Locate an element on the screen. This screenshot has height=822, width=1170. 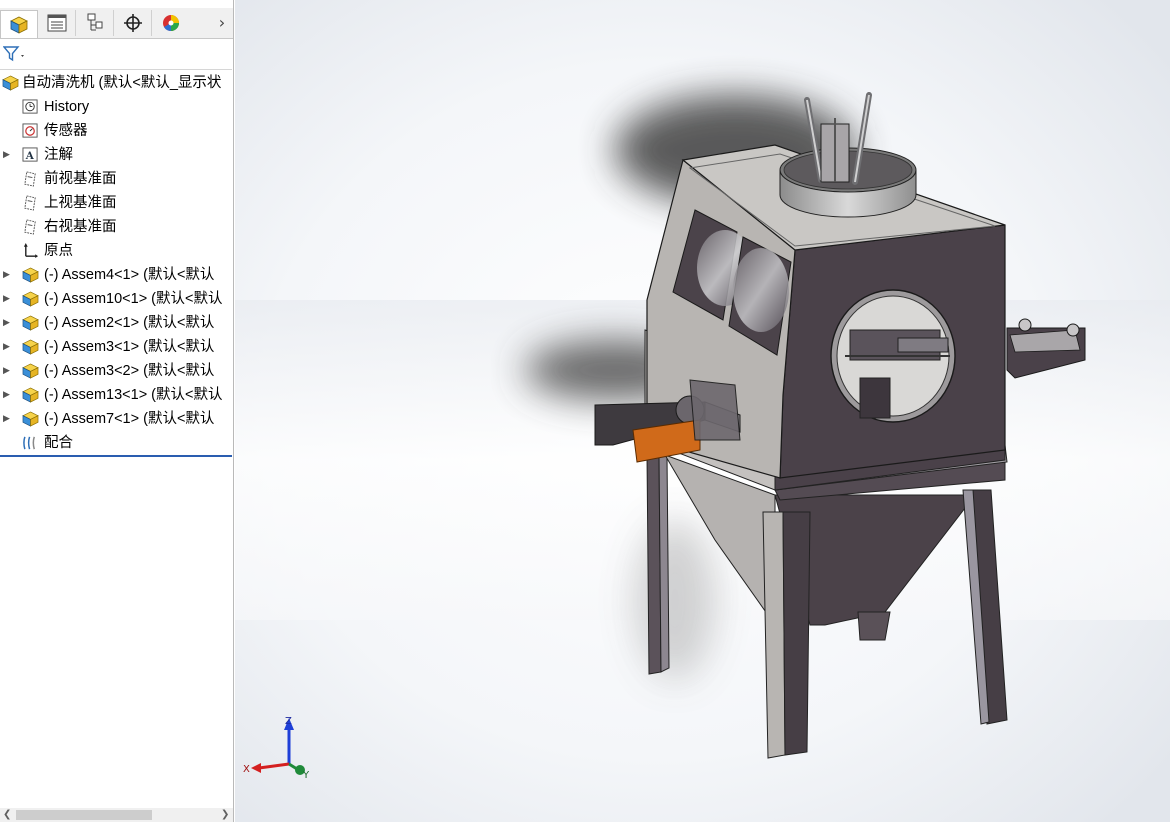
tree-root: 自动清洗机 (默认<默认_显示状 is located at coordinates (116, 83).